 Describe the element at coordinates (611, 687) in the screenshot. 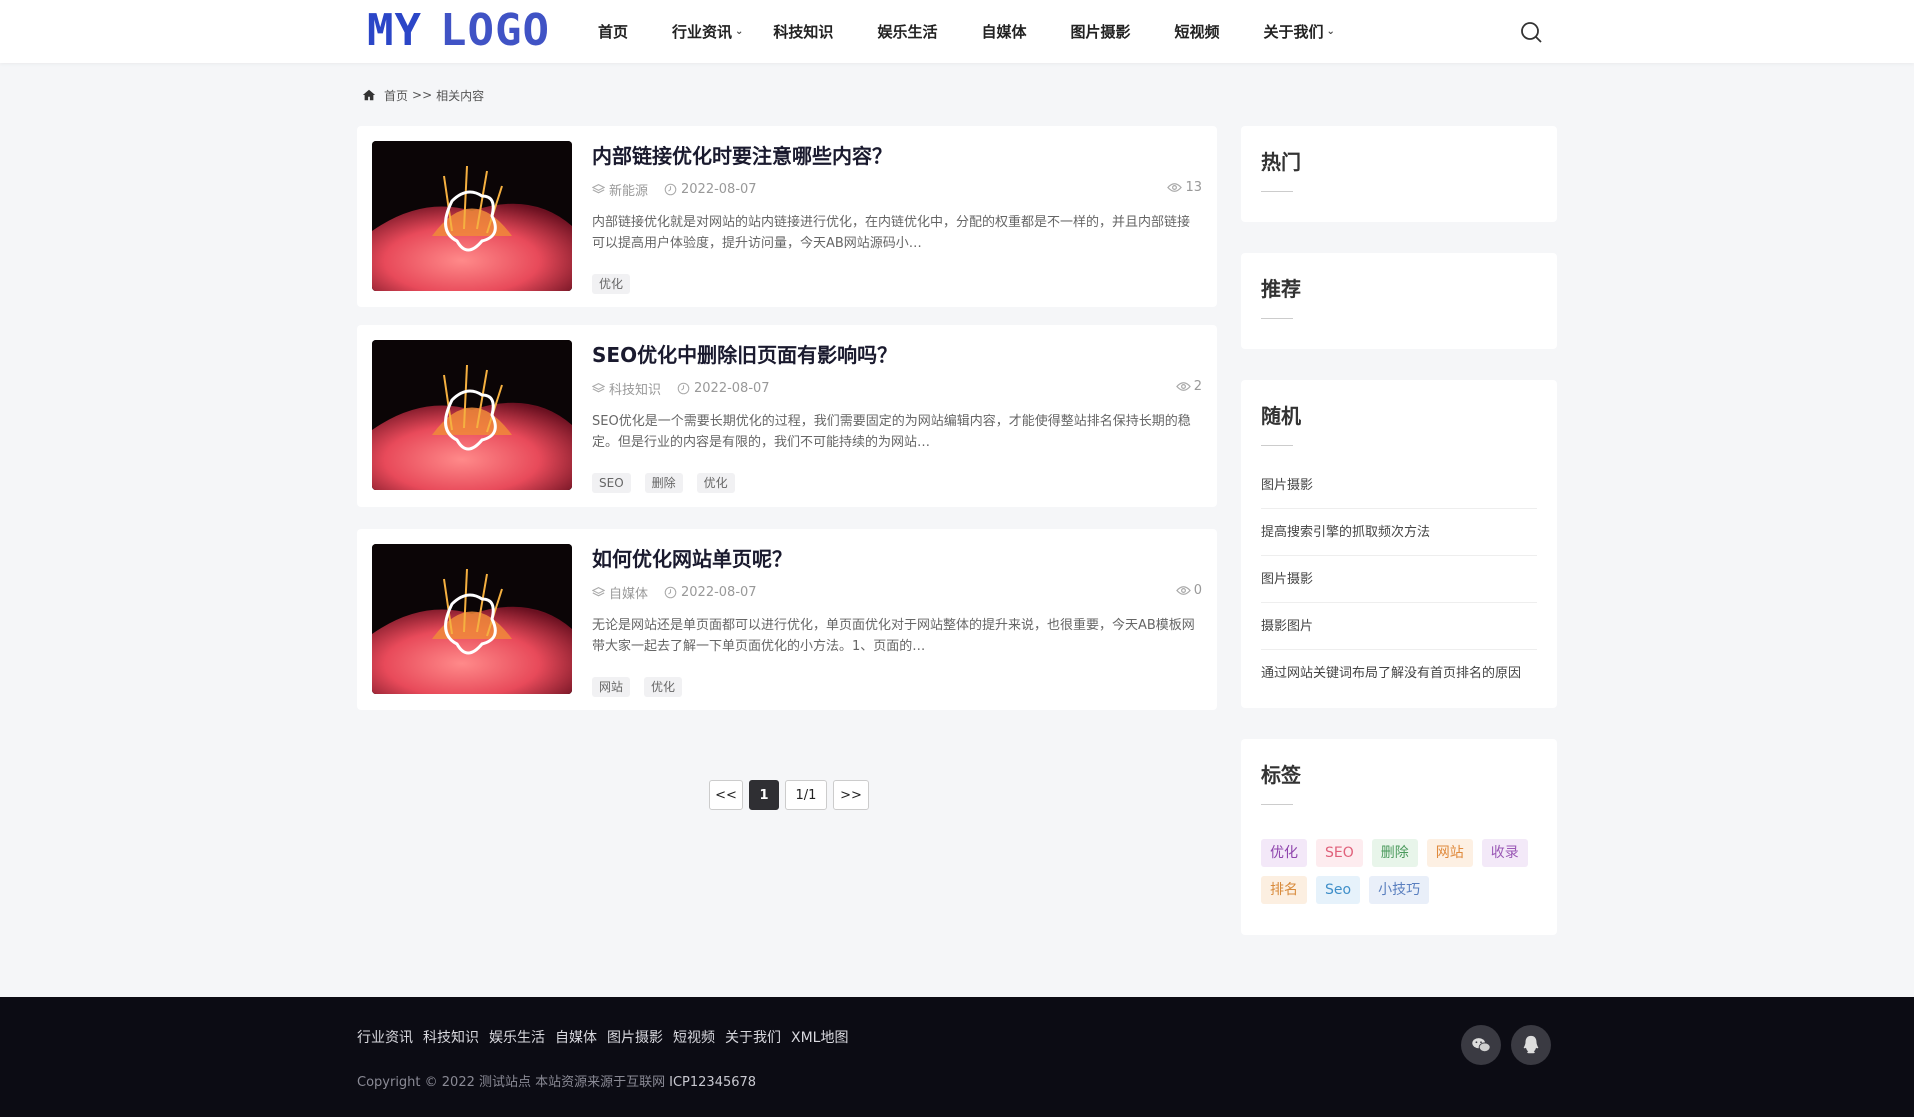

I see `article-tag: 网站` at that location.